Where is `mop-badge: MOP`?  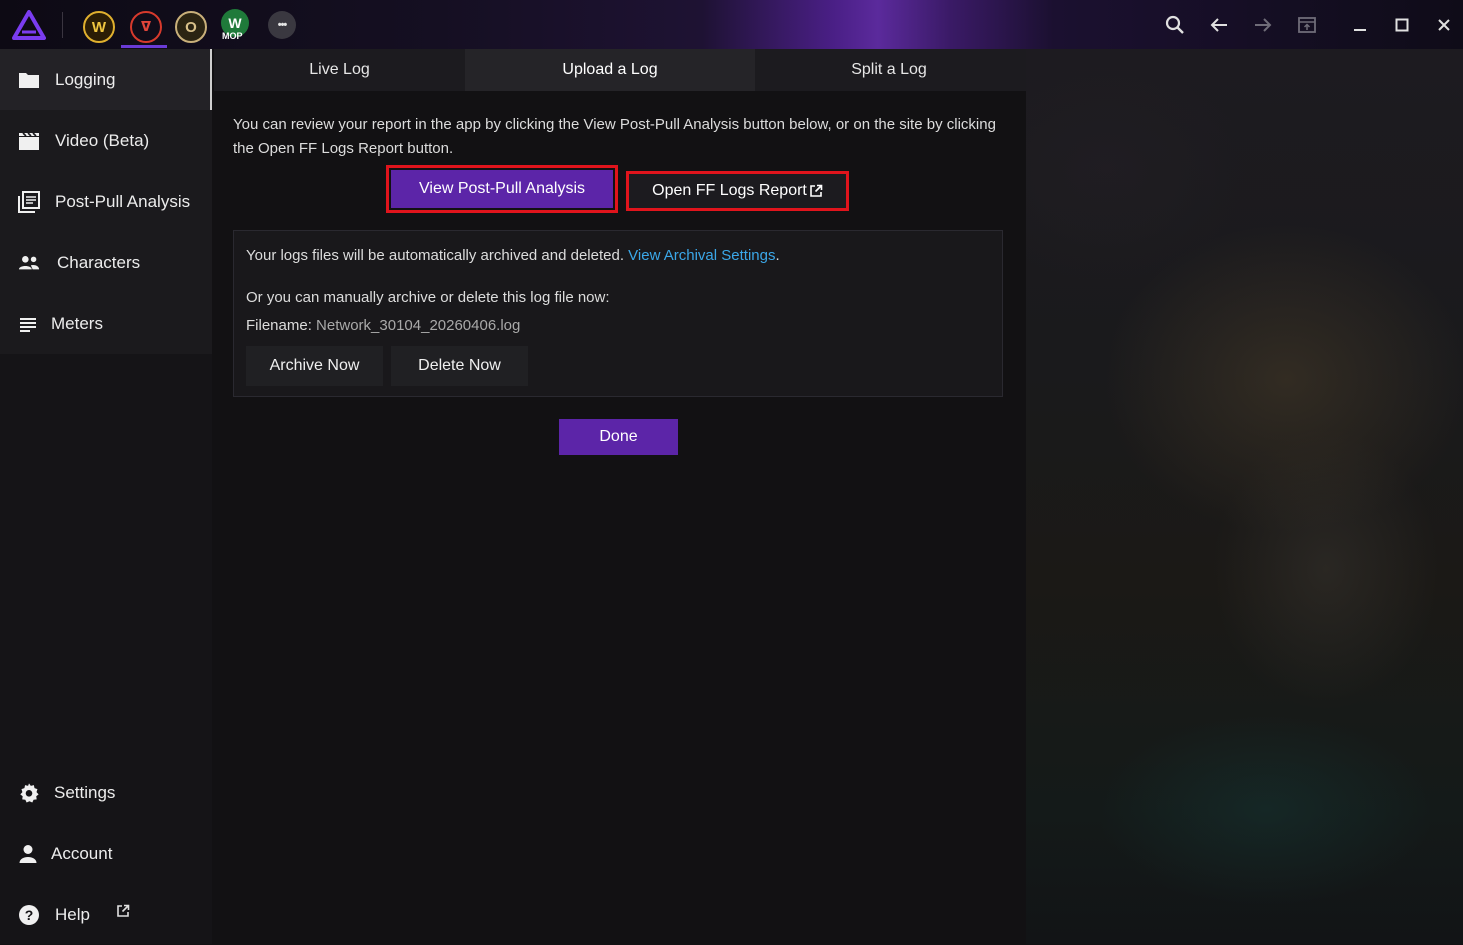 mop-badge: MOP is located at coordinates (232, 36).